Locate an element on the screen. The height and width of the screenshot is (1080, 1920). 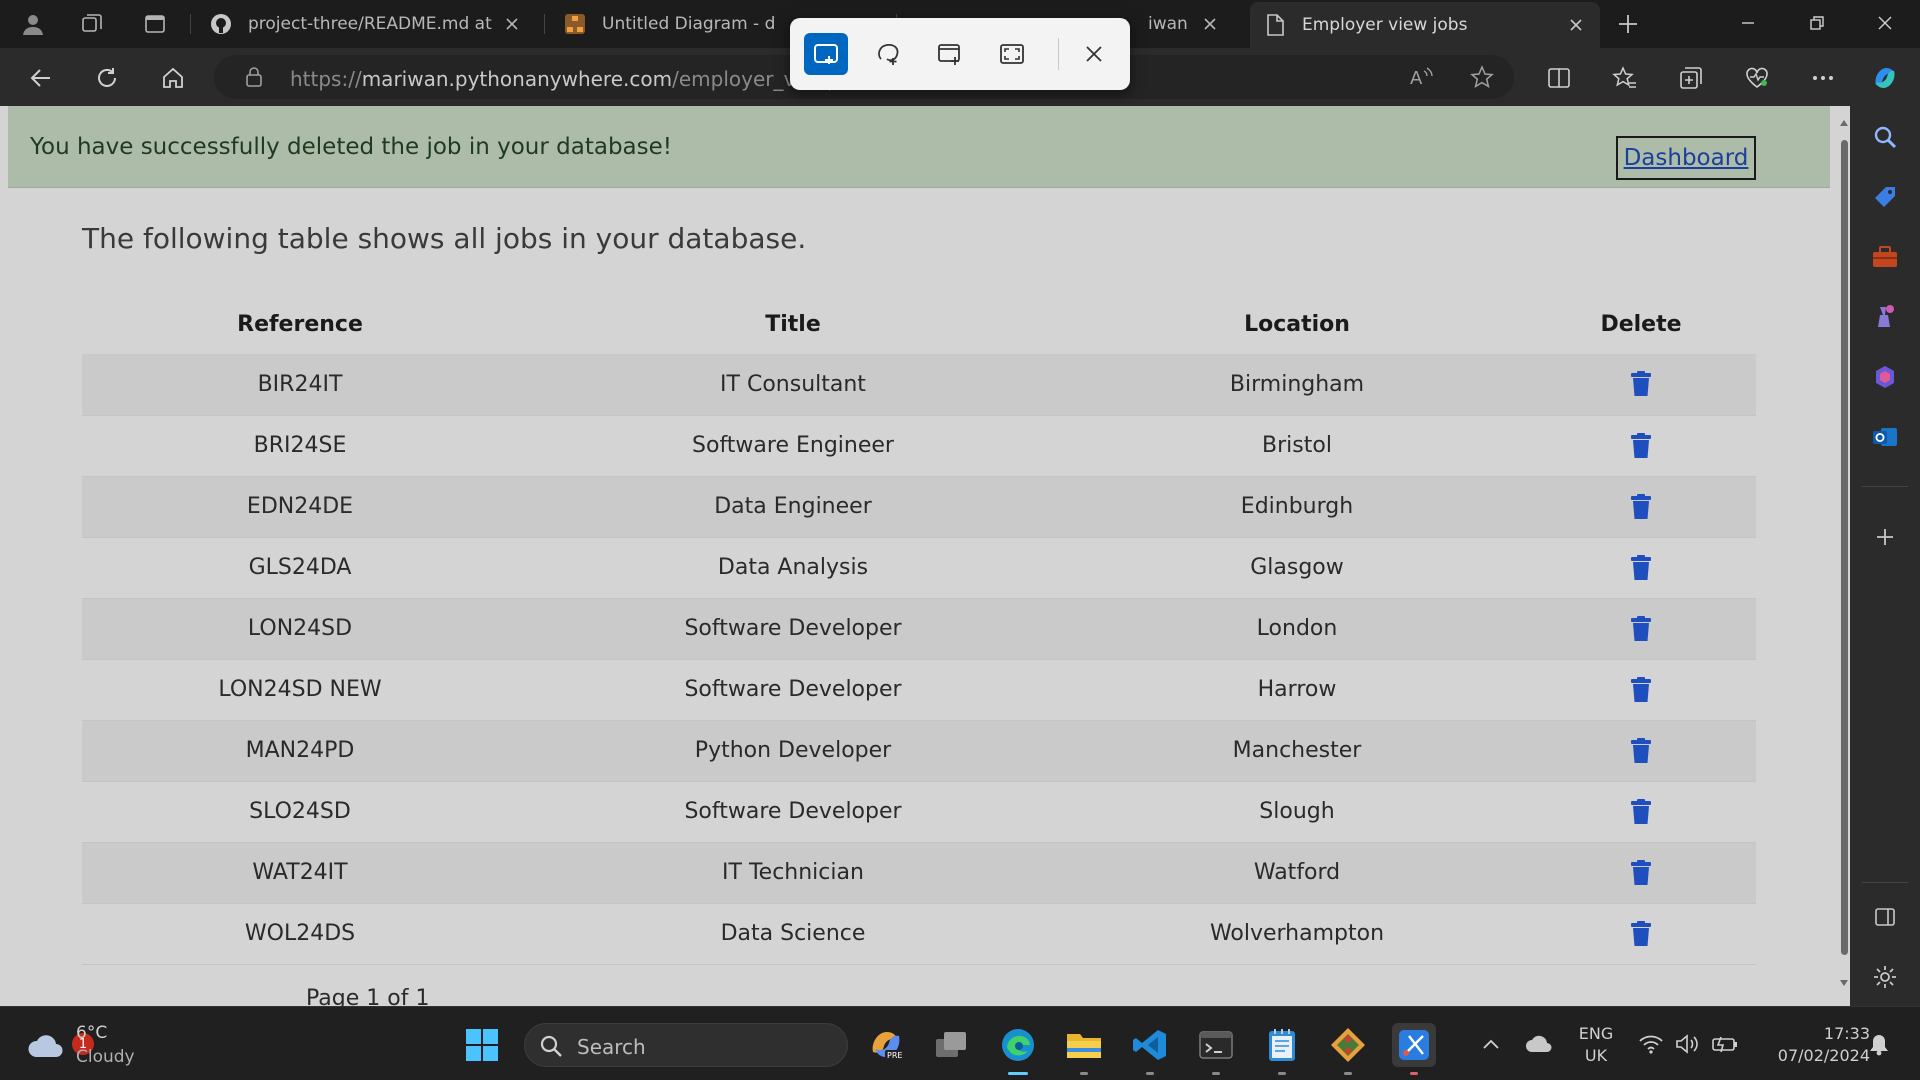
vscode-icon is located at coordinates (1150, 1049).